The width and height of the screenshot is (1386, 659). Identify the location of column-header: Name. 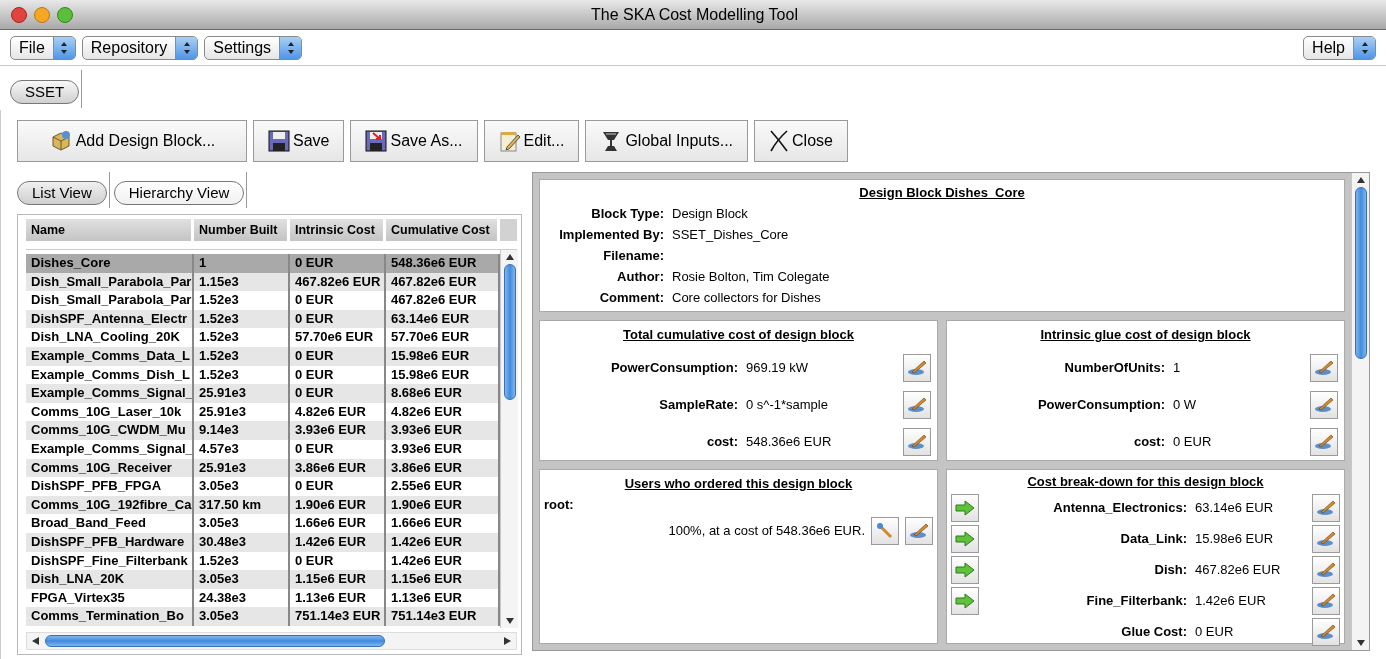
(110, 230).